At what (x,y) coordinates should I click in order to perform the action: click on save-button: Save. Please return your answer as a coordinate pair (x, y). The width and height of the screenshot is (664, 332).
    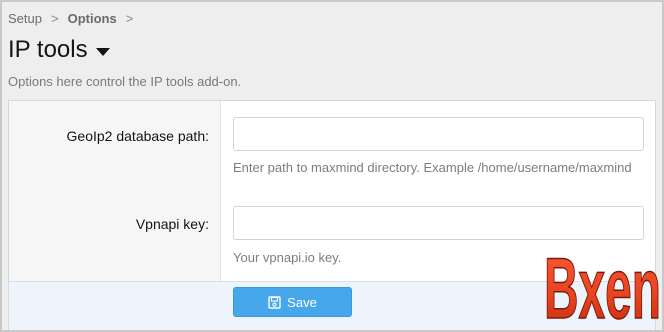
    Looking at the image, I should click on (292, 302).